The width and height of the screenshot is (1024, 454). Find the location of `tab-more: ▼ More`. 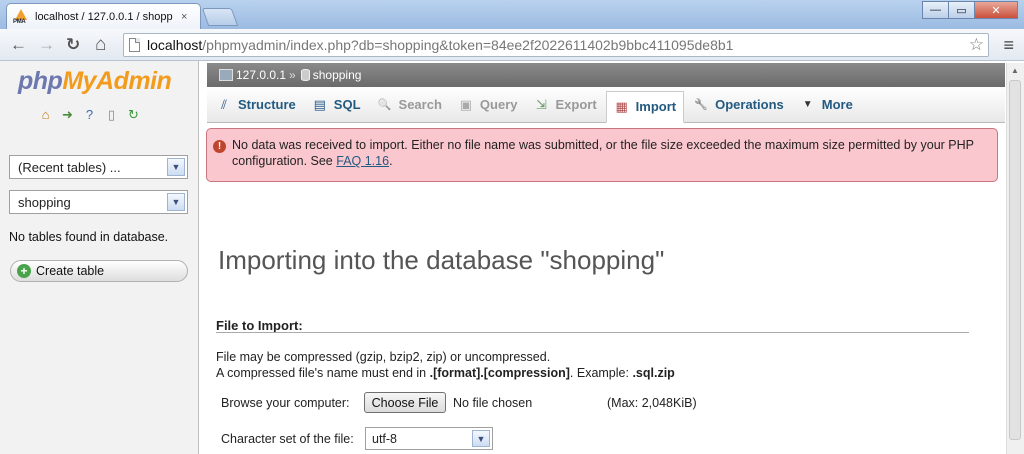

tab-more: ▼ More is located at coordinates (826, 105).